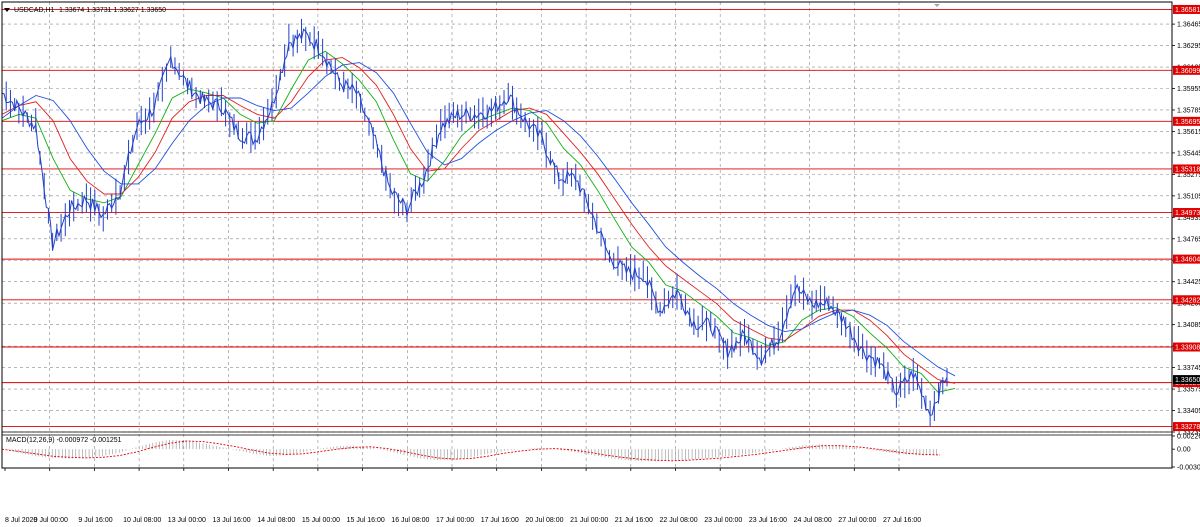  I want to click on price-tick-label: 1.36465, so click(1188, 25).